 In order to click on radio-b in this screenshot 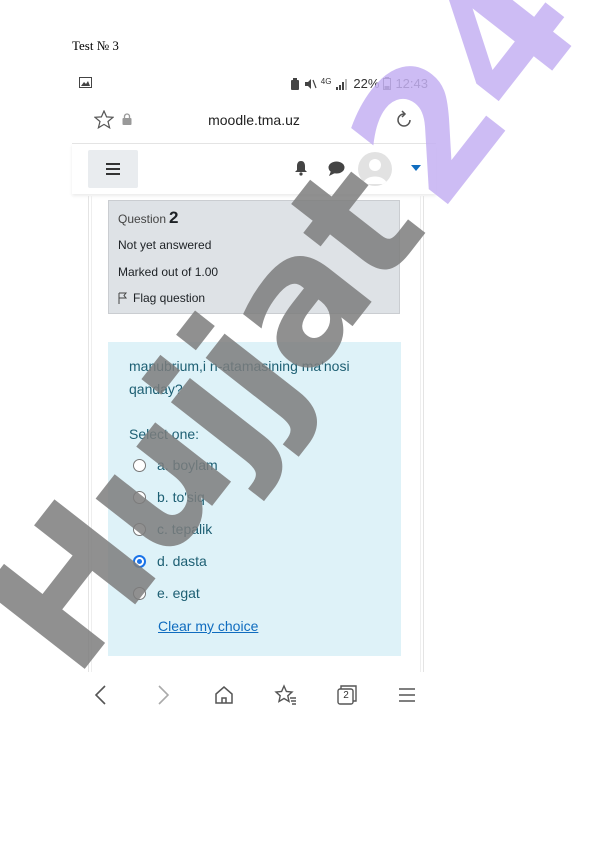, I will do `click(139, 497)`.